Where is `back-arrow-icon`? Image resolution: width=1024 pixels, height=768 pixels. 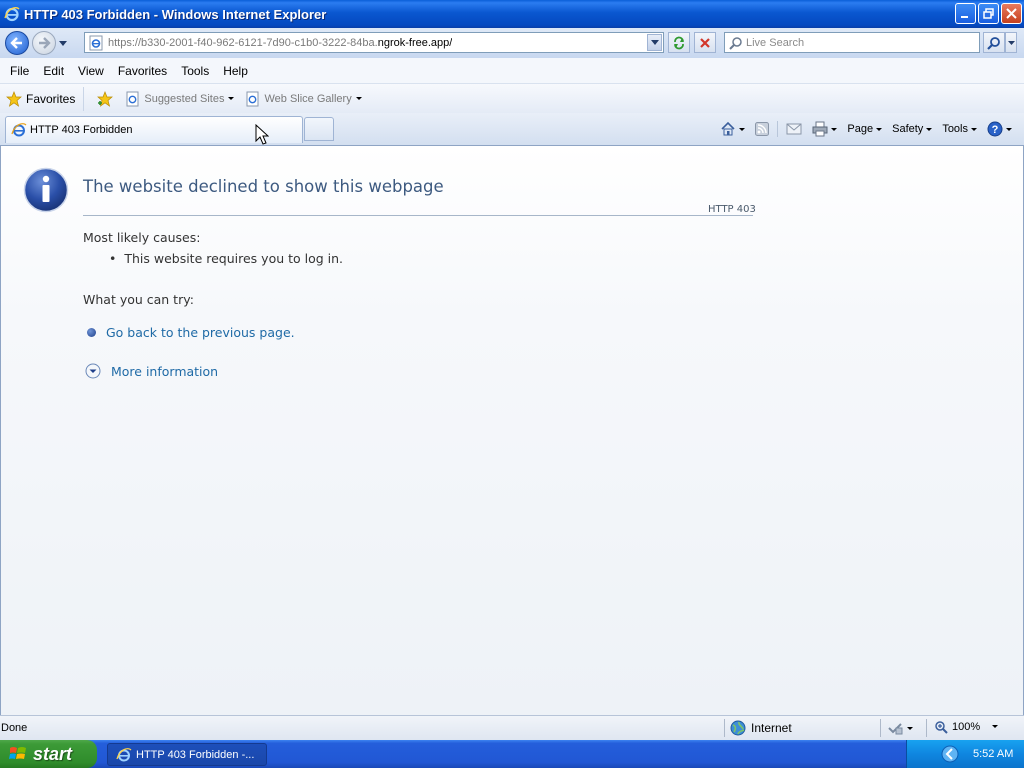 back-arrow-icon is located at coordinates (16, 43).